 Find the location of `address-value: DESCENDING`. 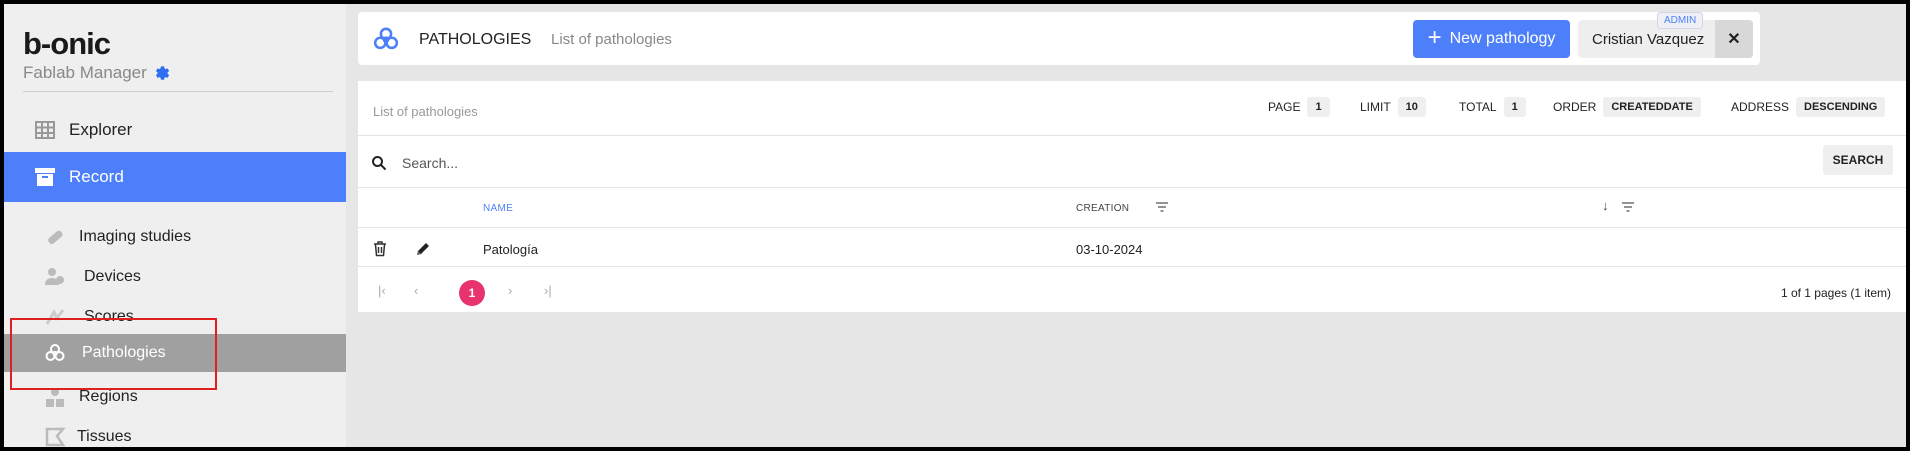

address-value: DESCENDING is located at coordinates (1841, 107).